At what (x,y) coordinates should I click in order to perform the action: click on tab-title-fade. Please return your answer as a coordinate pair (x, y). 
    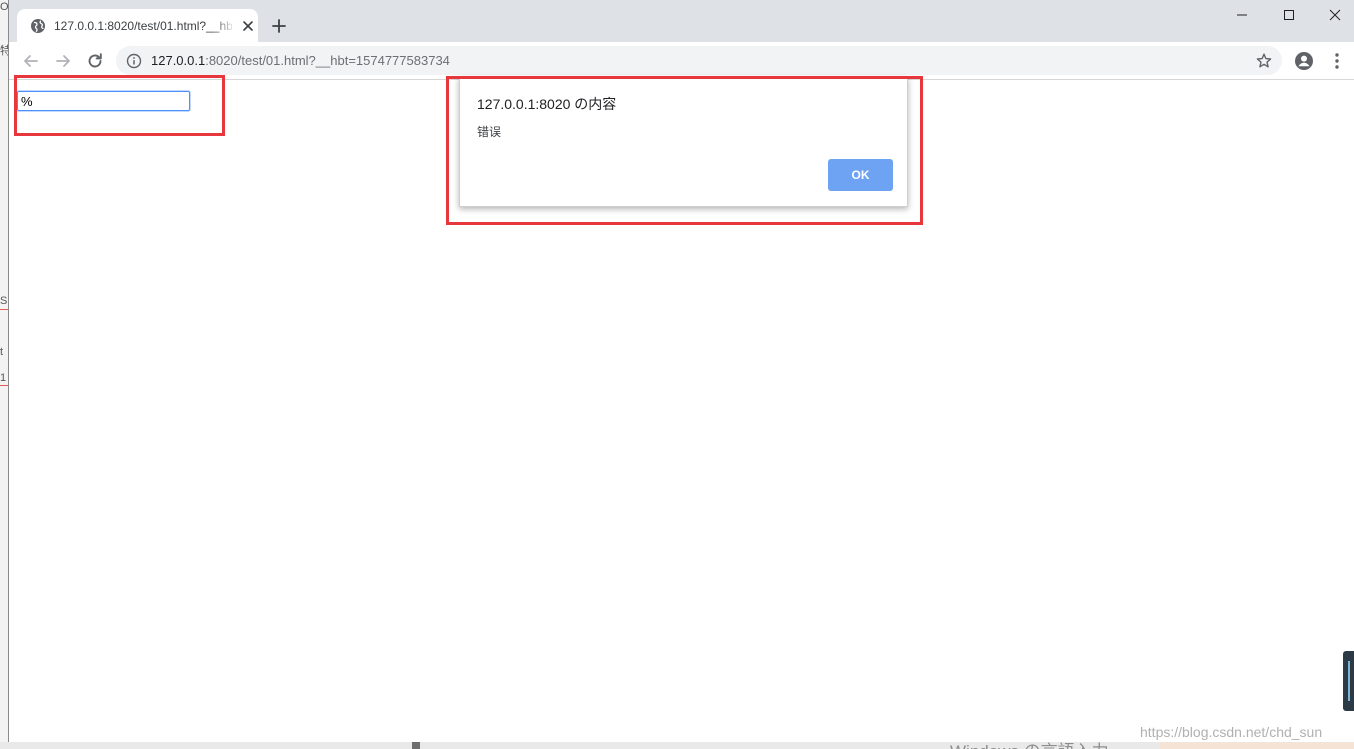
    Looking at the image, I should click on (224, 26).